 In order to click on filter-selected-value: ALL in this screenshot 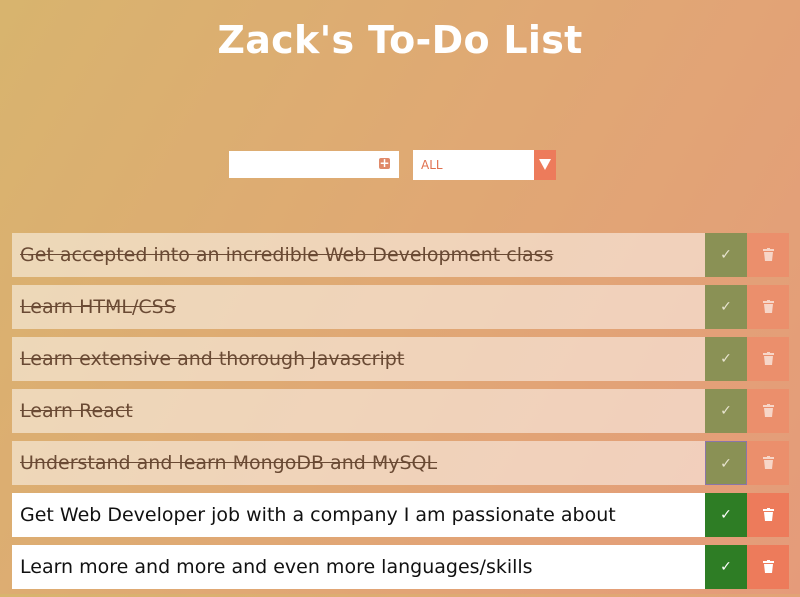, I will do `click(432, 165)`.